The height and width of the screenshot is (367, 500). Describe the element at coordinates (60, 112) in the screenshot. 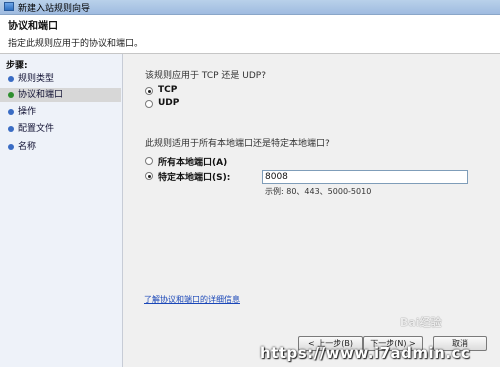

I see `step-action: 操作` at that location.